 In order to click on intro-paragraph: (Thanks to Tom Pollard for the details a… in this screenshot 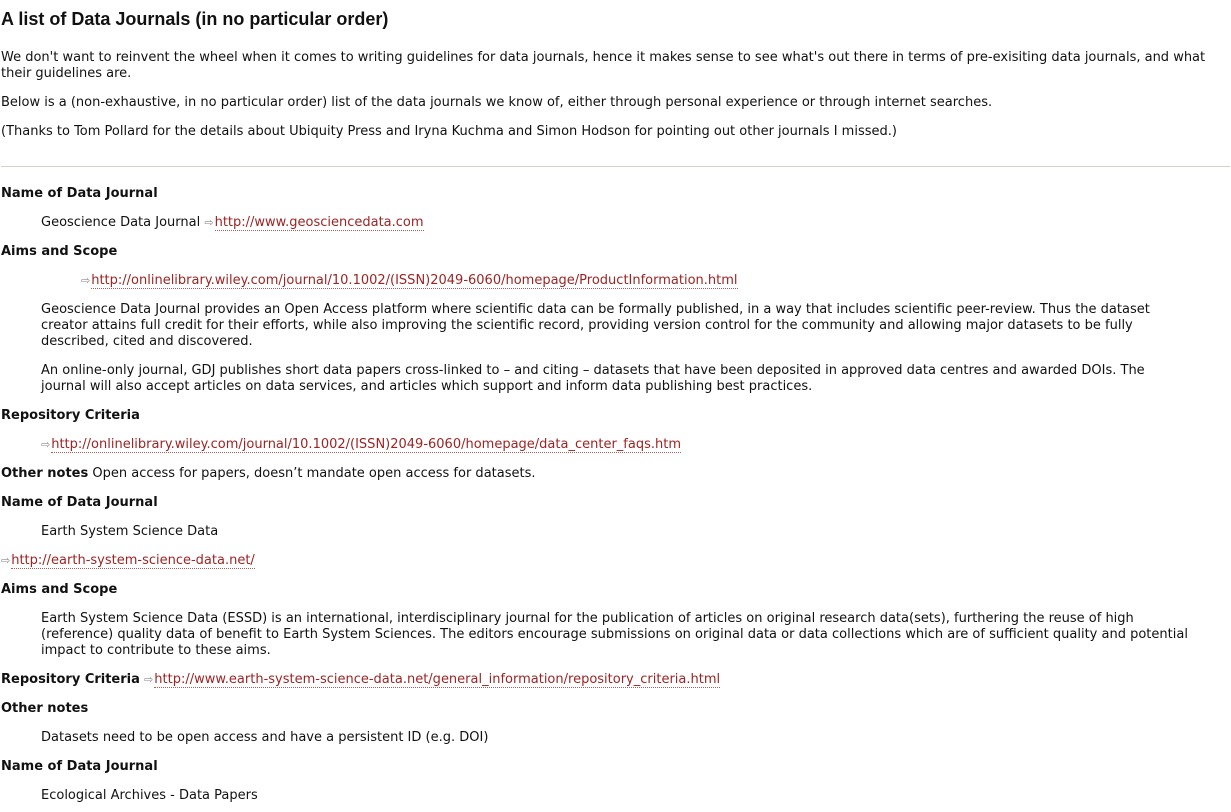, I will do `click(449, 131)`.